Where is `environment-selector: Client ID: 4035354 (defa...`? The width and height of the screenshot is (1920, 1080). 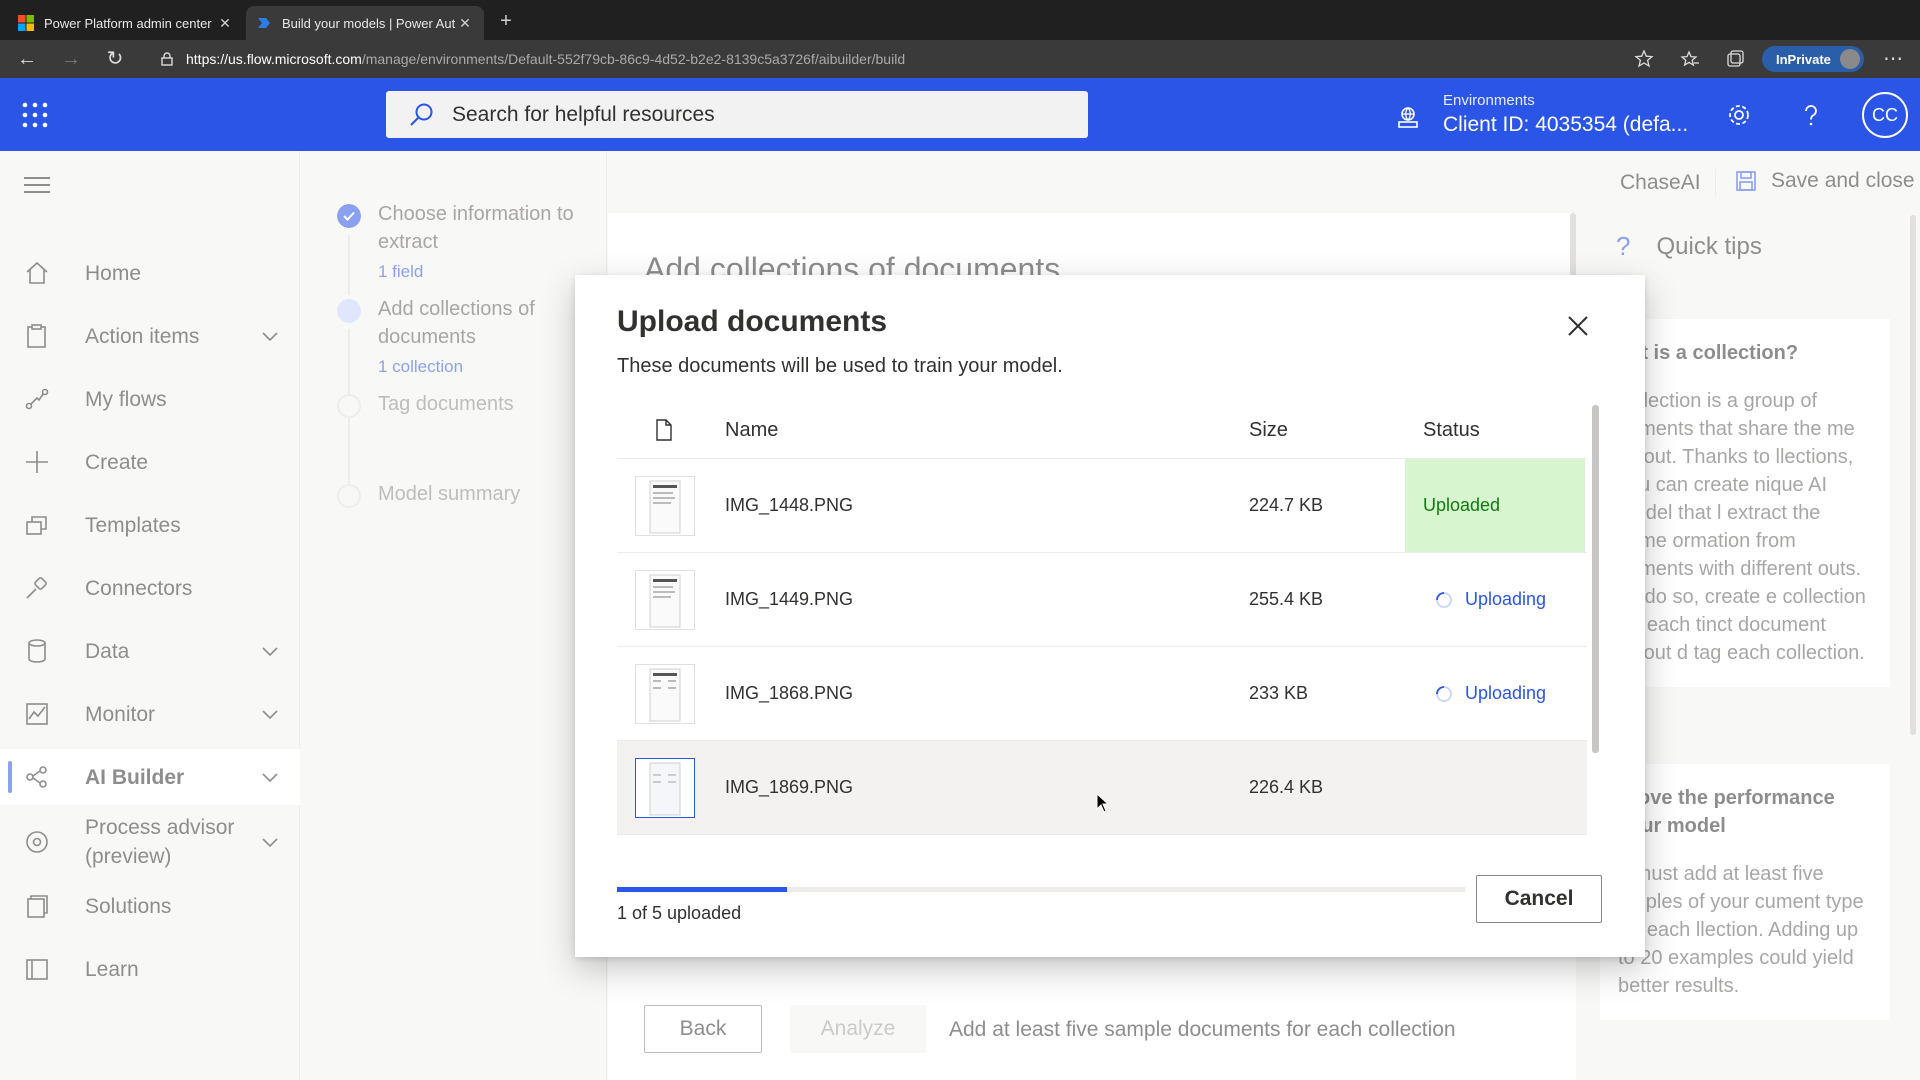 environment-selector: Client ID: 4035354 (defa... is located at coordinates (1568, 125).